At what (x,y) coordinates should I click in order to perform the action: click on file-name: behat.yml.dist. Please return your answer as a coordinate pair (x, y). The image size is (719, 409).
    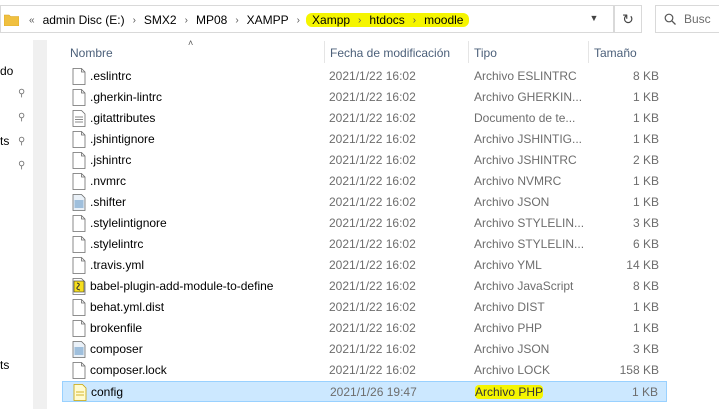
    Looking at the image, I should click on (127, 307).